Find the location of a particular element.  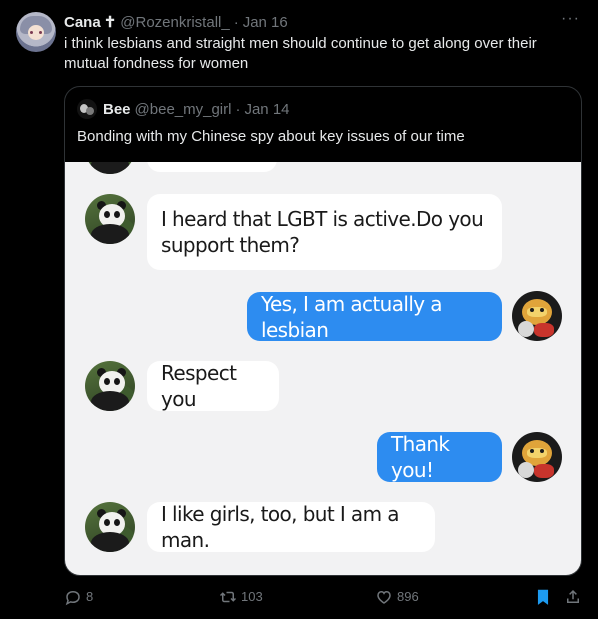

repost-count: 103 is located at coordinates (252, 596).